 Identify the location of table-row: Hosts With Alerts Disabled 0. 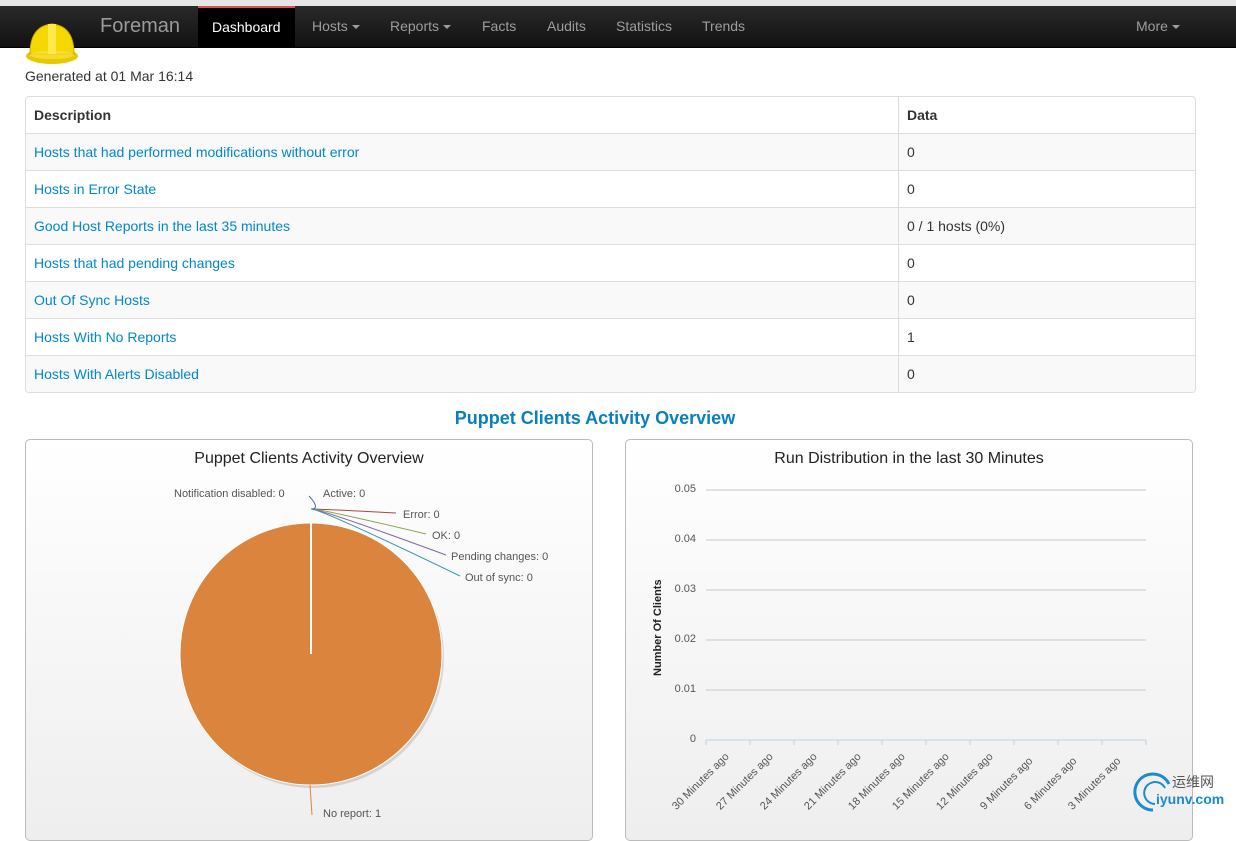
(610, 373).